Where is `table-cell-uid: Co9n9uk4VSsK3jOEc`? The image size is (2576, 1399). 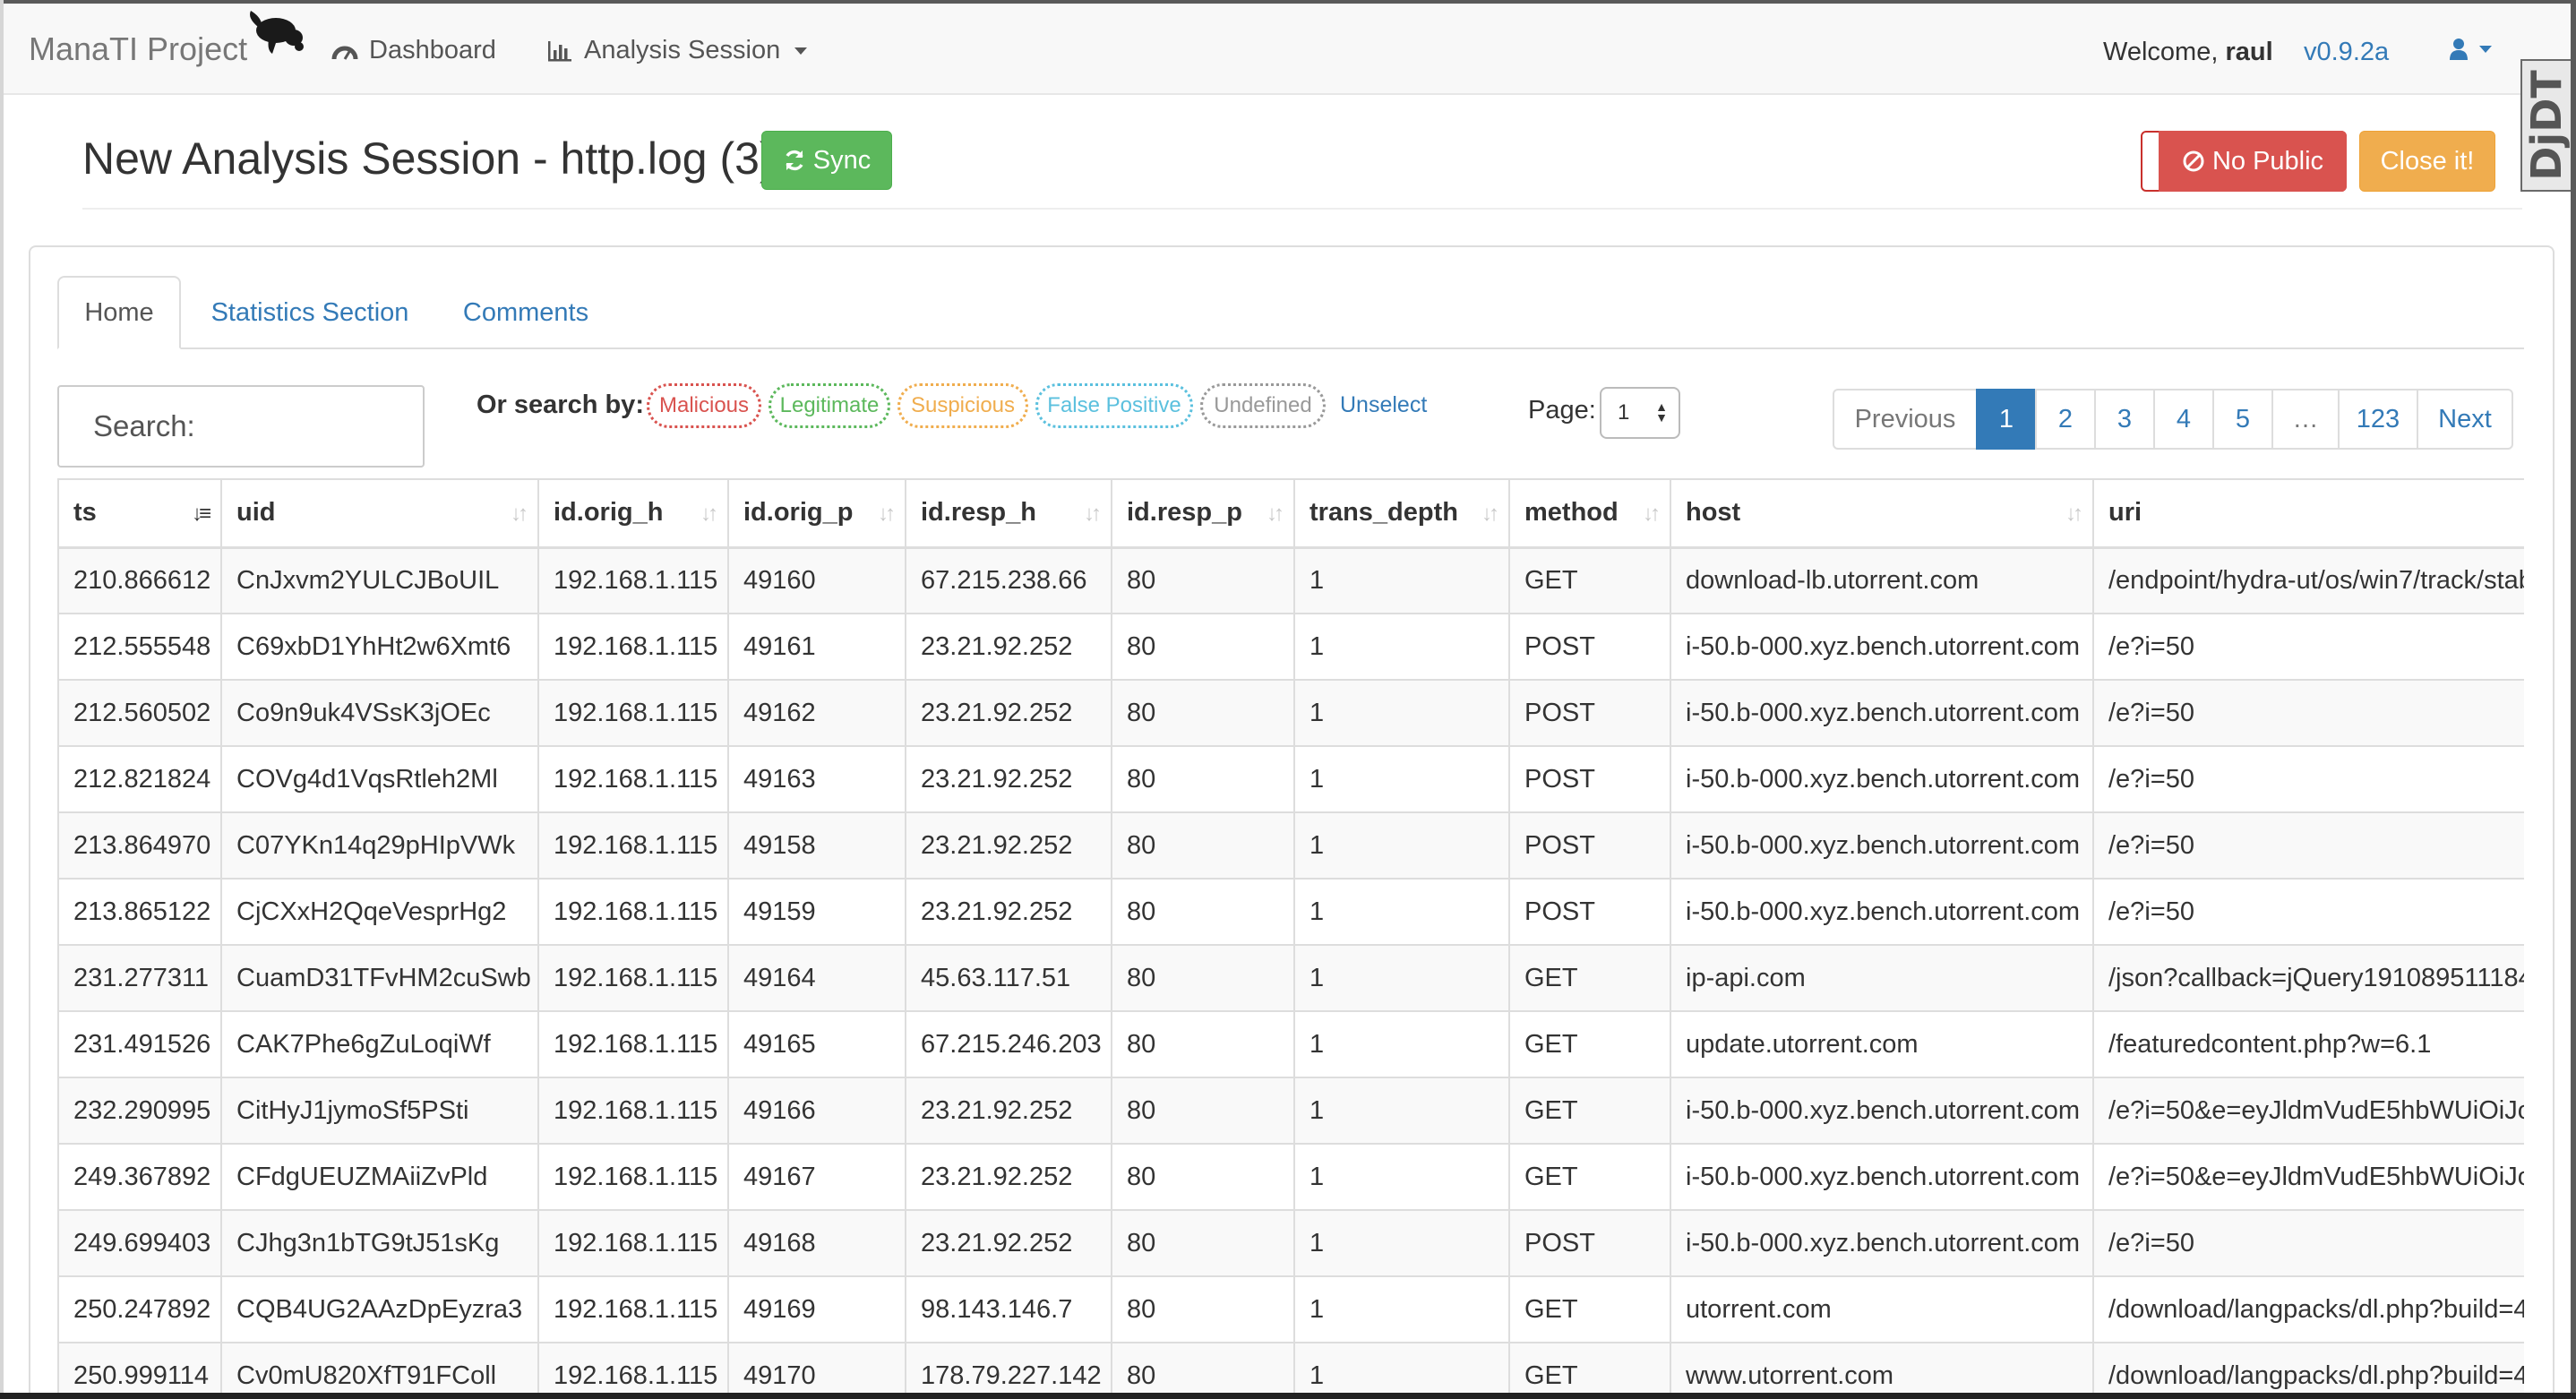
table-cell-uid: Co9n9uk4VSsK3jOEc is located at coordinates (379, 713).